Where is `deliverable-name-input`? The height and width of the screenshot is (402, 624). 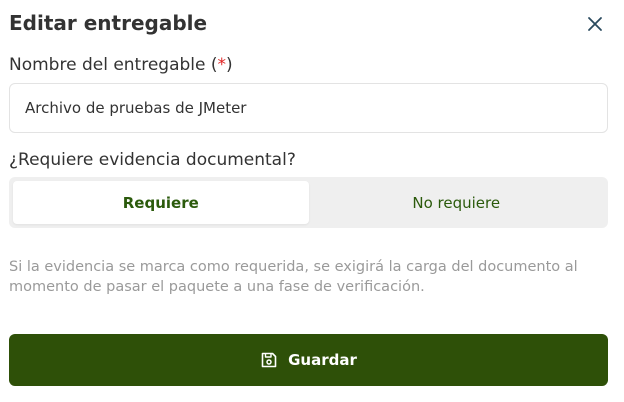
deliverable-name-input is located at coordinates (308, 108).